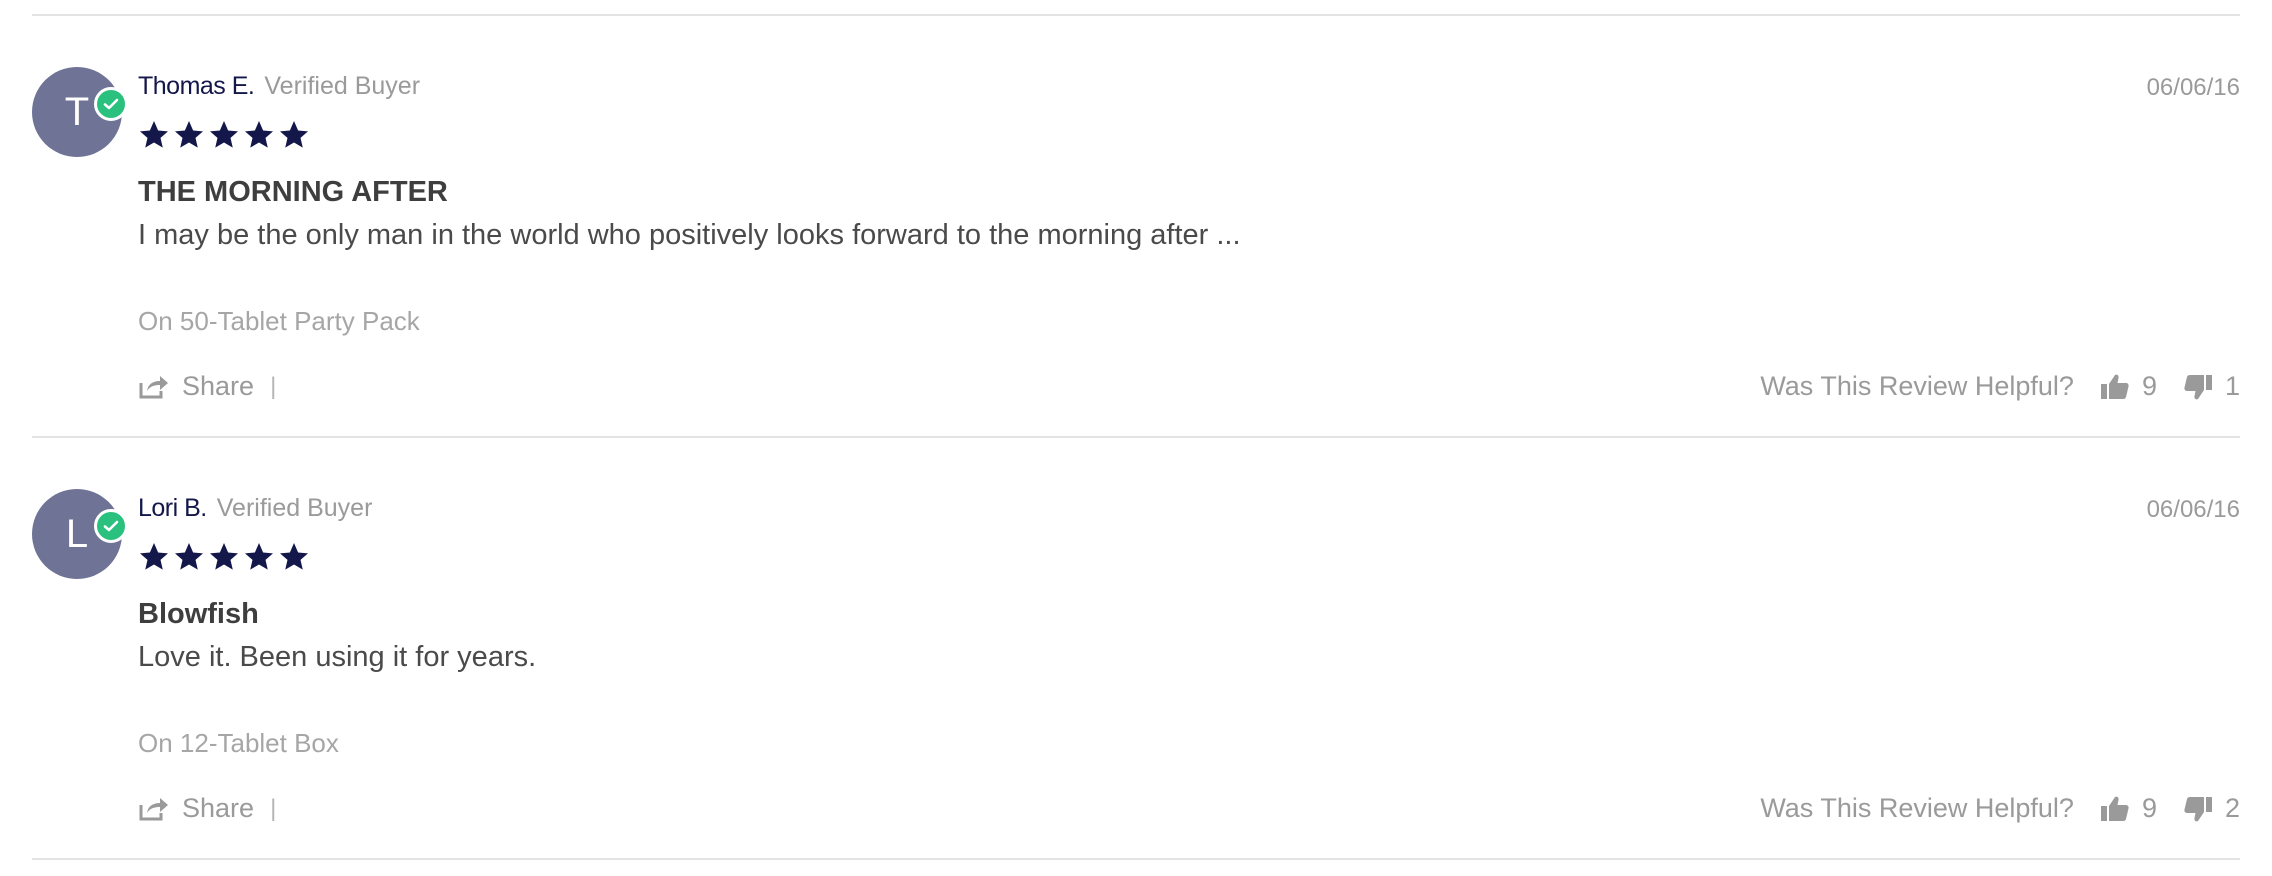  I want to click on helpful-votes: Was This Review Helpful? 9 2, so click(2000, 808).